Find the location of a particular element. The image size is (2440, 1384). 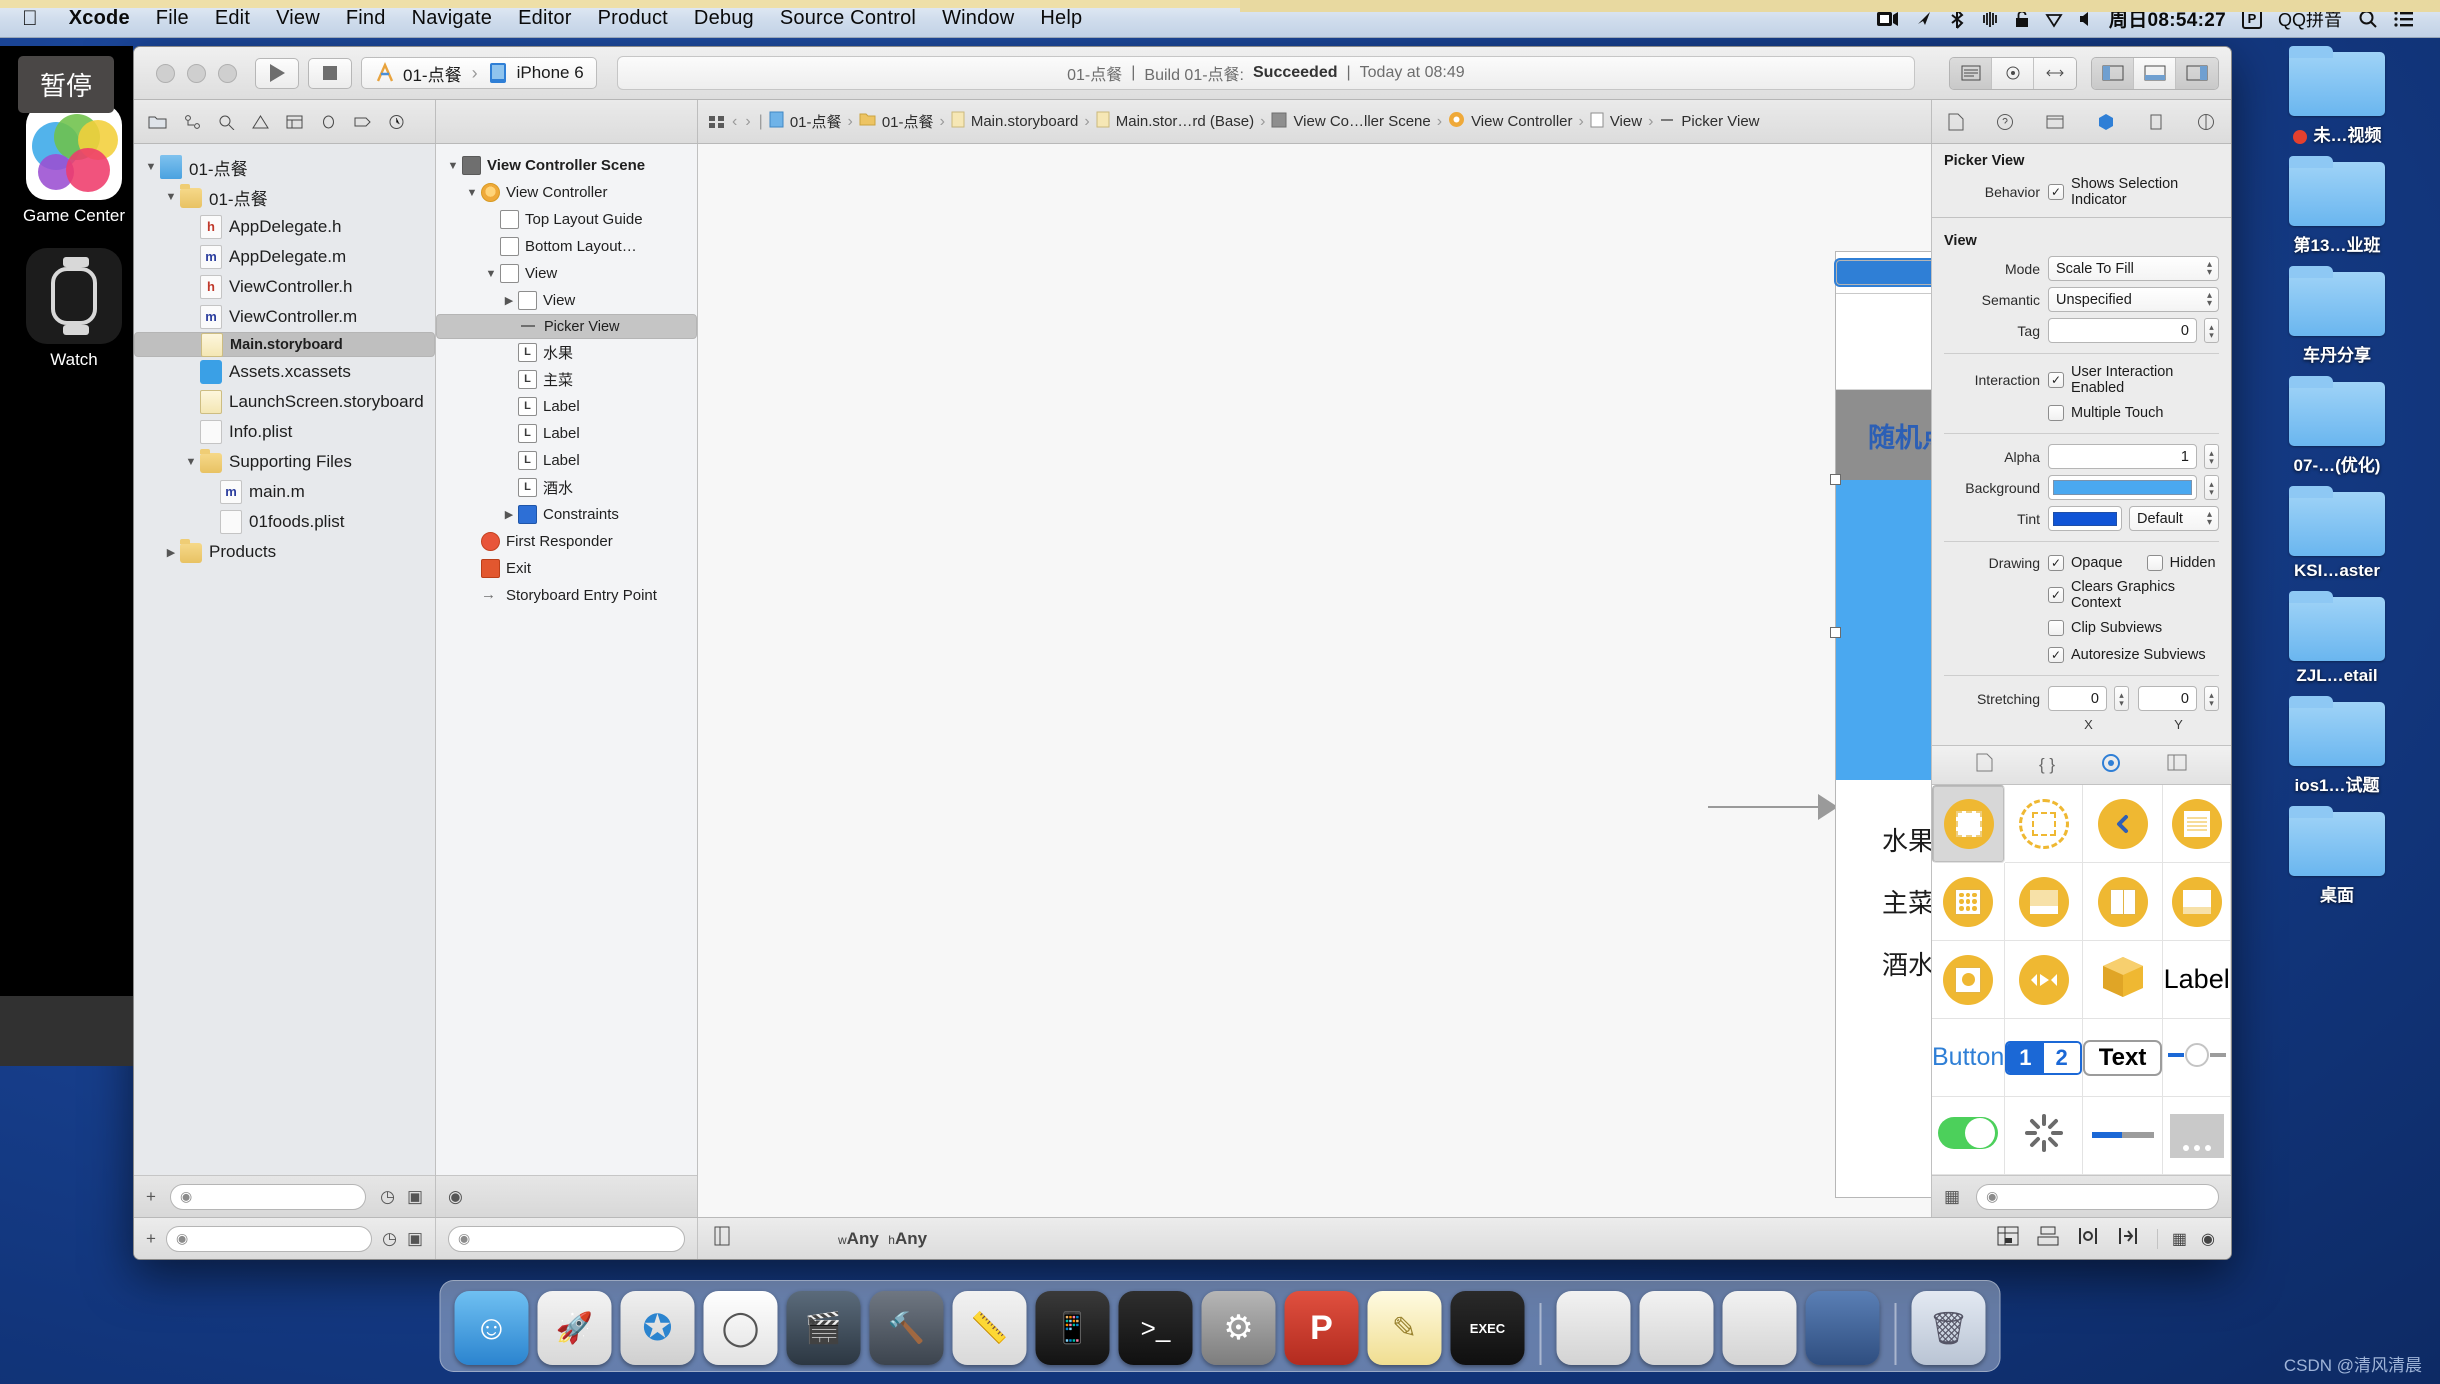

align-icon is located at coordinates (2008, 1238).